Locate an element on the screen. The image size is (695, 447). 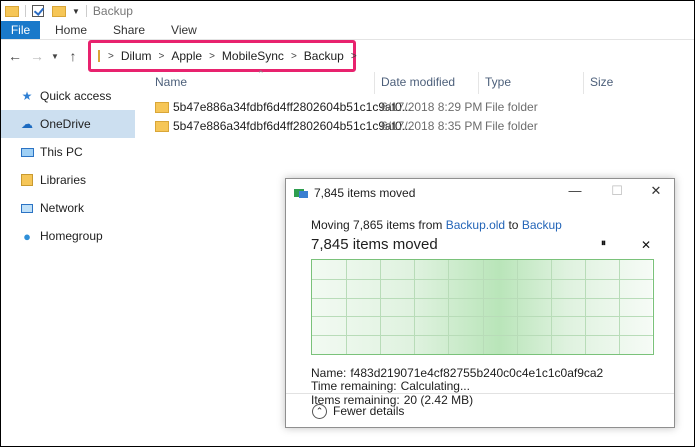
detail-value: f483d219071e4cf82755b240c0c4e1c1c0af9ca2 is located at coordinates (477, 373).